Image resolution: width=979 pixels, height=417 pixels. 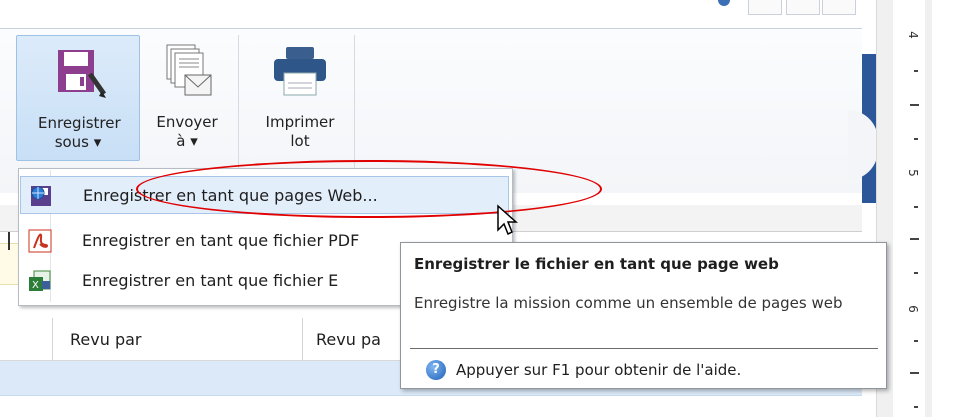 What do you see at coordinates (912, 173) in the screenshot?
I see `ruler-number: 5` at bounding box center [912, 173].